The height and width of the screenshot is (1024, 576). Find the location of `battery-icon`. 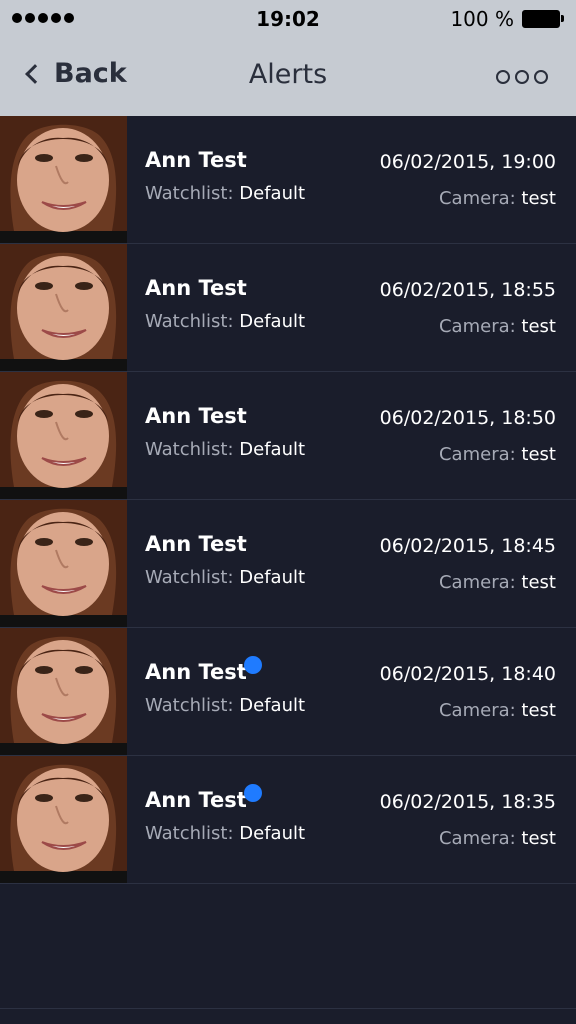

battery-icon is located at coordinates (543, 19).